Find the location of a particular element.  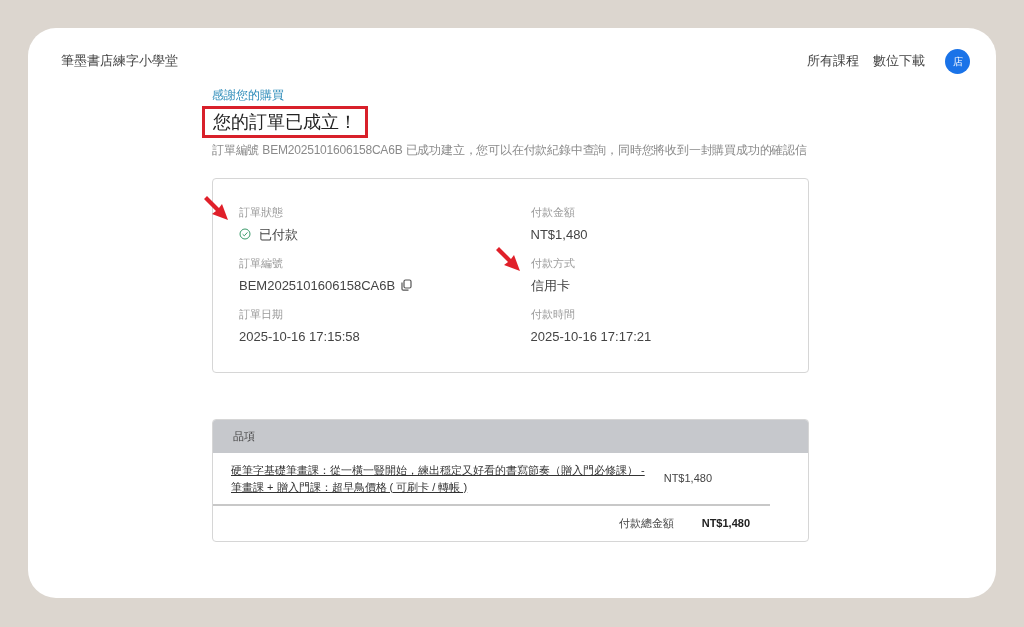

field-label: 付款金額 is located at coordinates (553, 212).